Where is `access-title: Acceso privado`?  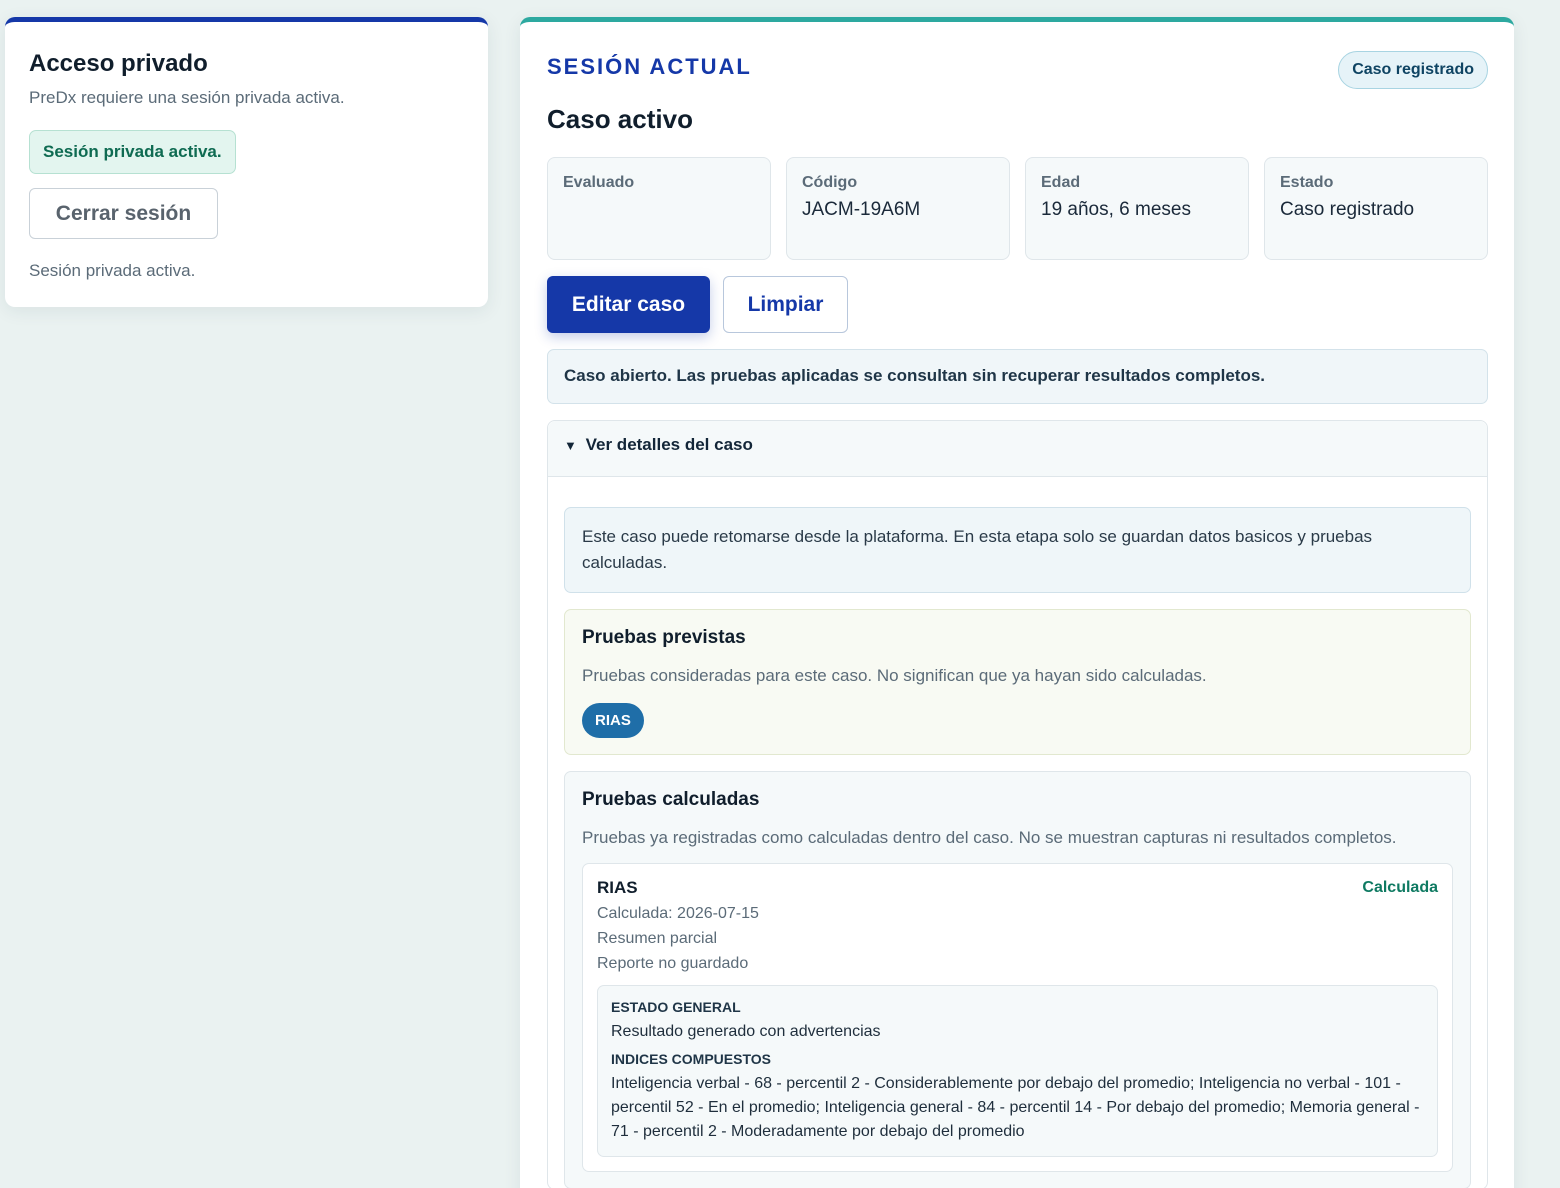
access-title: Acceso privado is located at coordinates (118, 63).